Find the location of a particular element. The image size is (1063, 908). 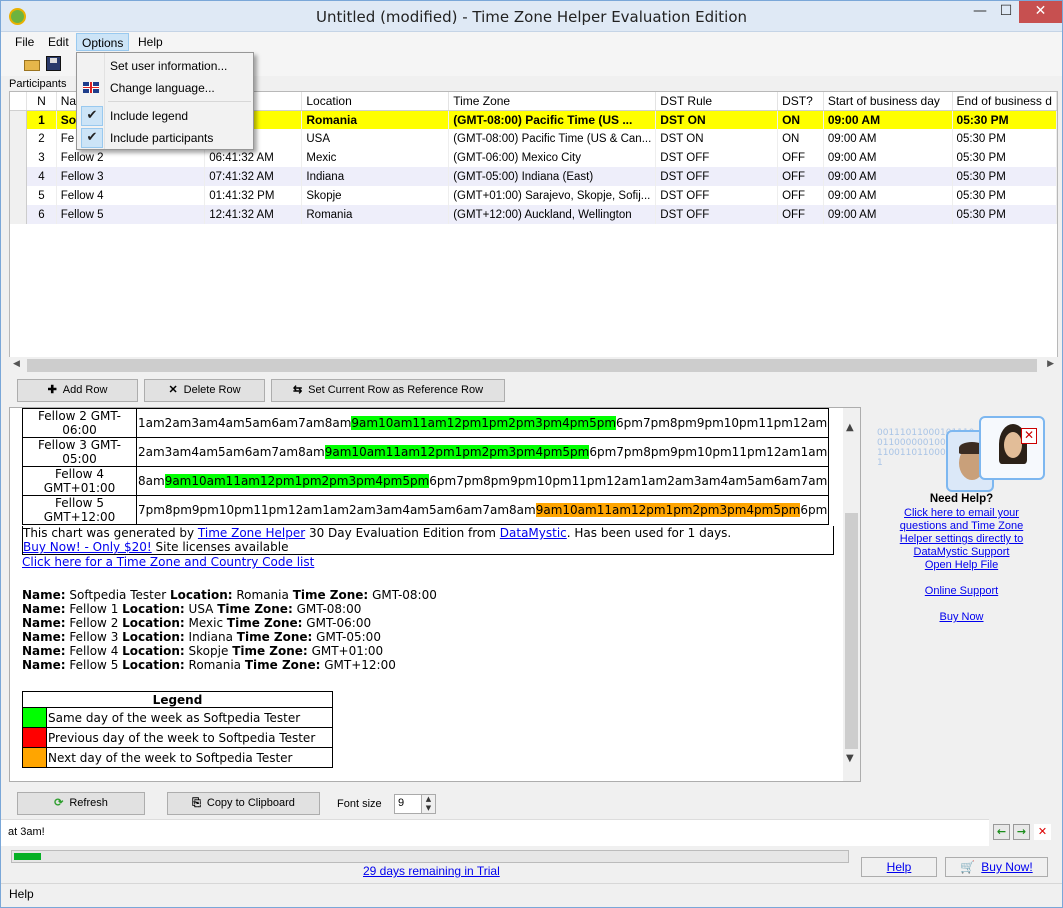

menu-item-include-legend: ✔ Include legend is located at coordinates (165, 116).